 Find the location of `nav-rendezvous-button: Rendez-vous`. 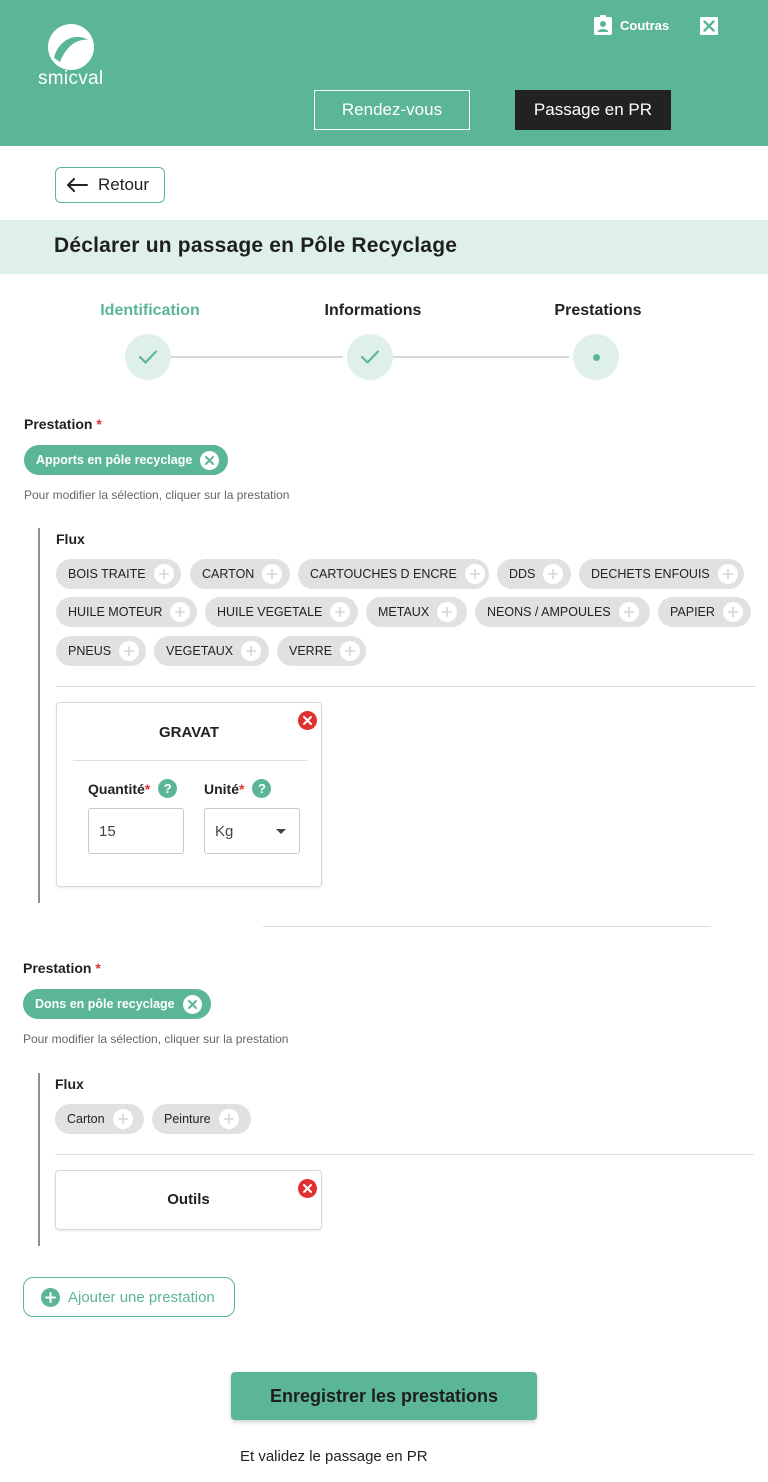

nav-rendezvous-button: Rendez-vous is located at coordinates (392, 110).